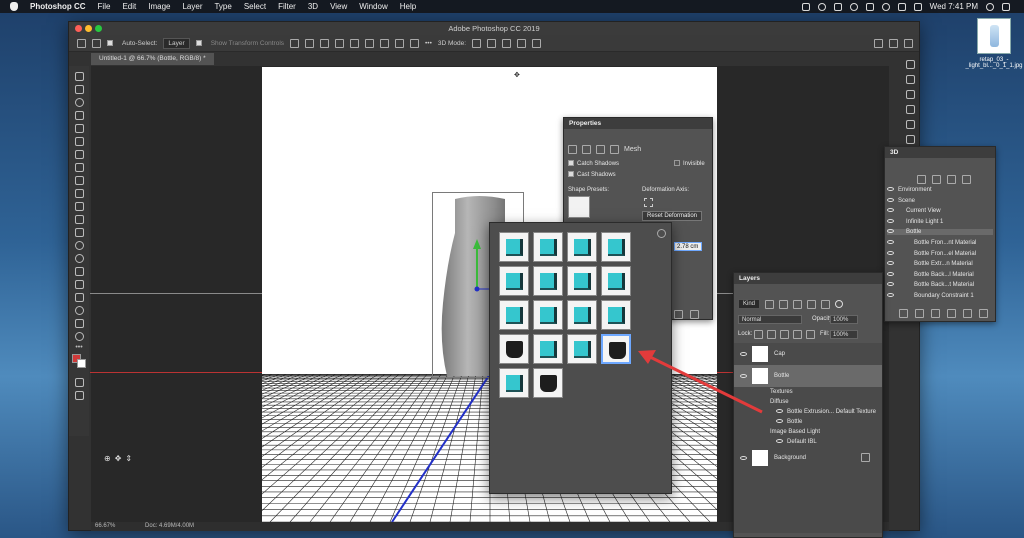 The image size is (1024, 538). Describe the element at coordinates (921, 179) in the screenshot. I see `whole-scene-icon` at that location.